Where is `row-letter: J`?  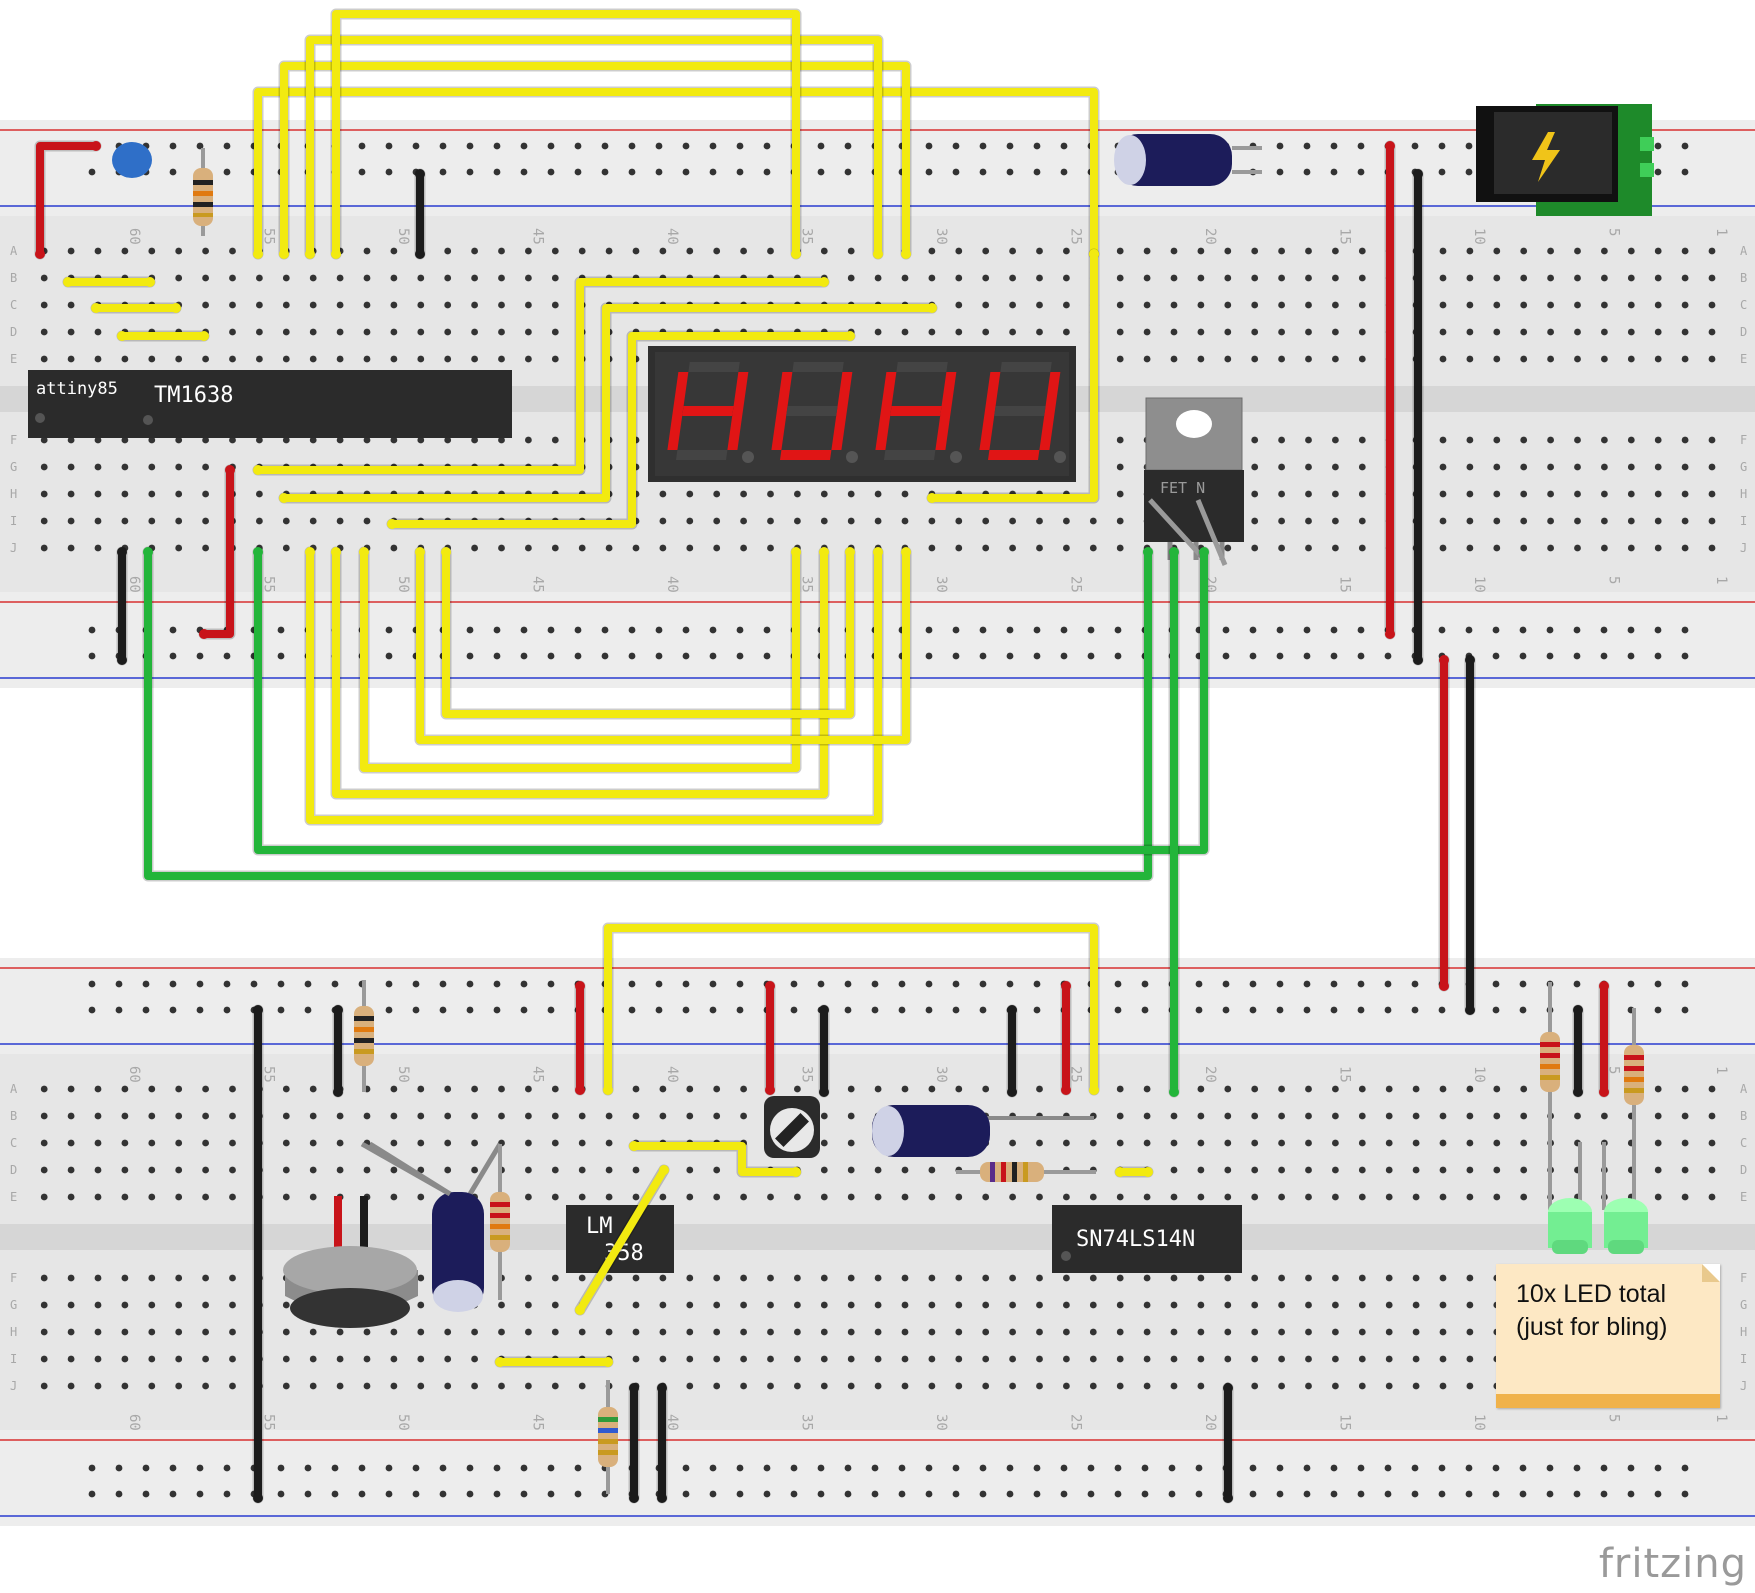 row-letter: J is located at coordinates (13, 548).